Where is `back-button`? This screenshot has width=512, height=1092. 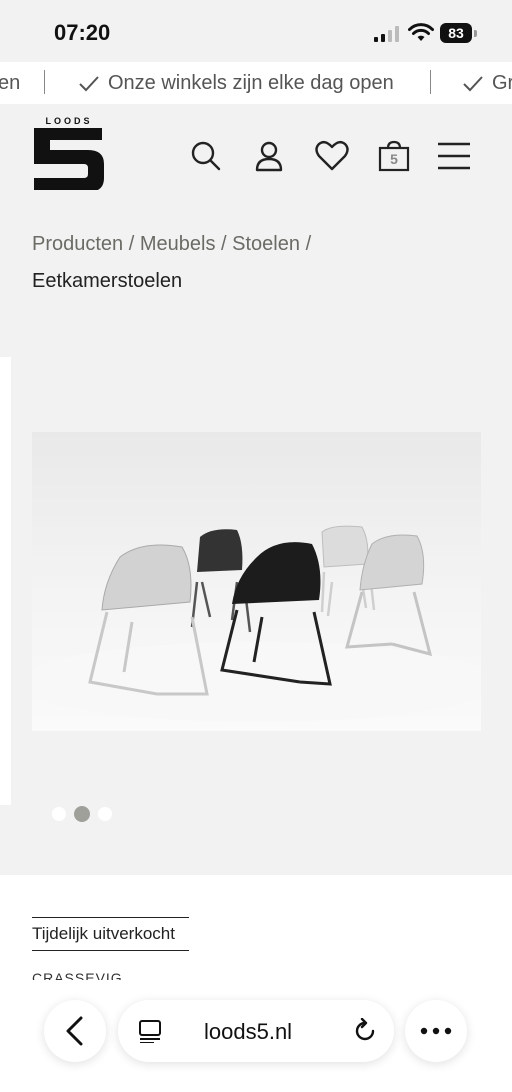 back-button is located at coordinates (75, 1031).